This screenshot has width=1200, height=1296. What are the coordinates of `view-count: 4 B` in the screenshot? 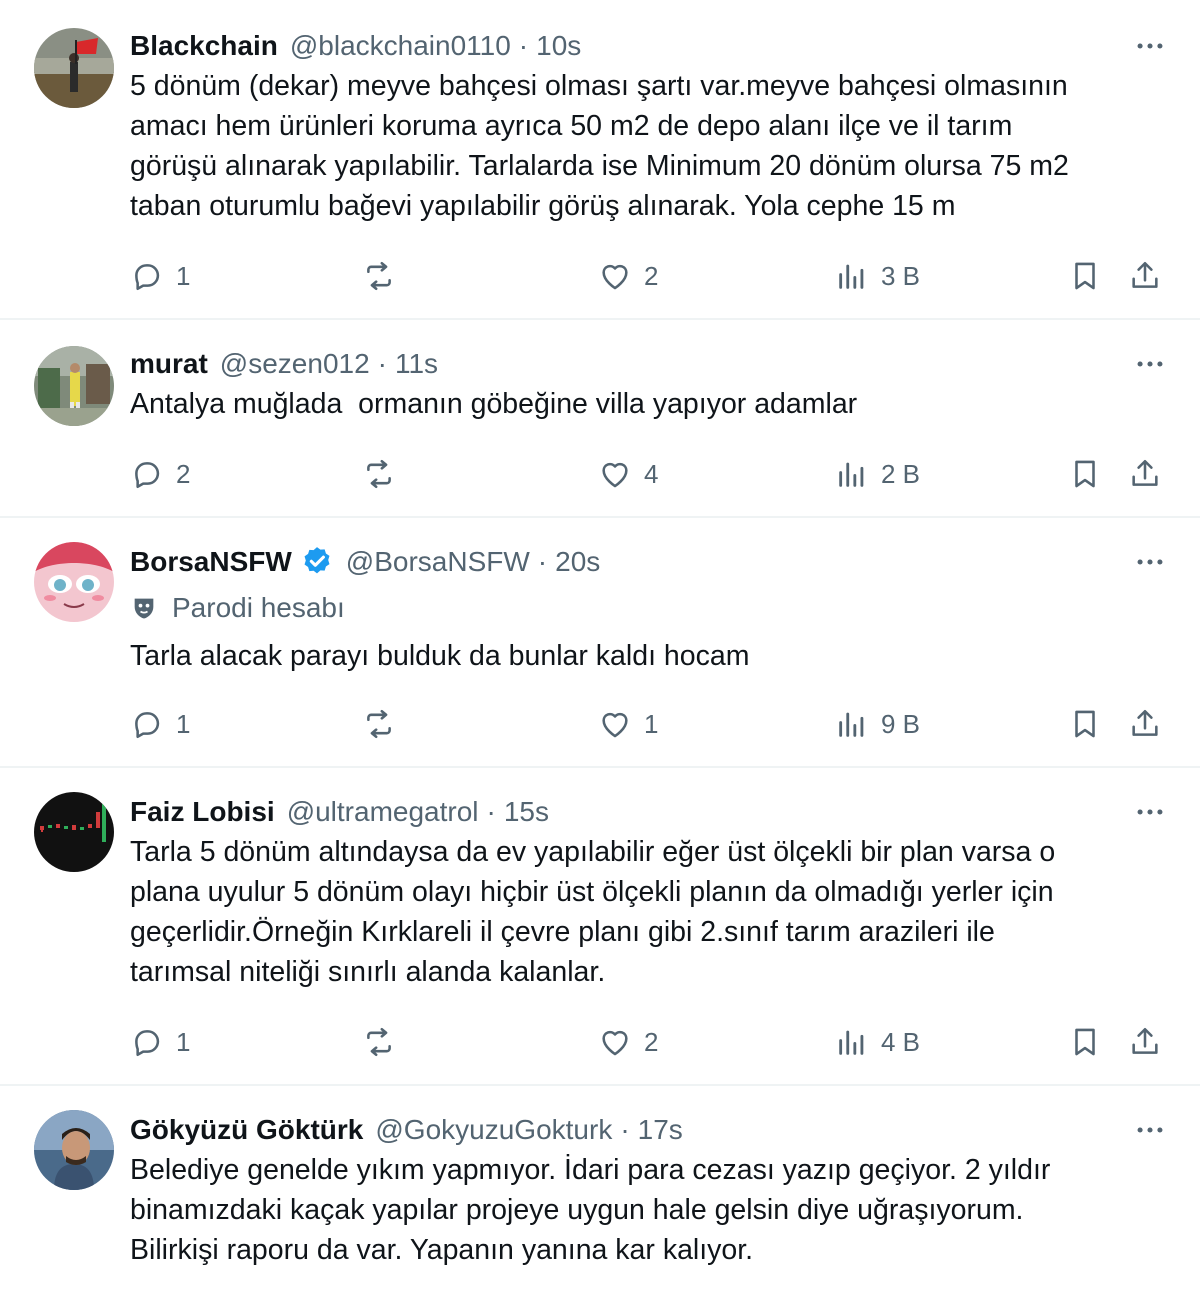 It's located at (901, 1041).